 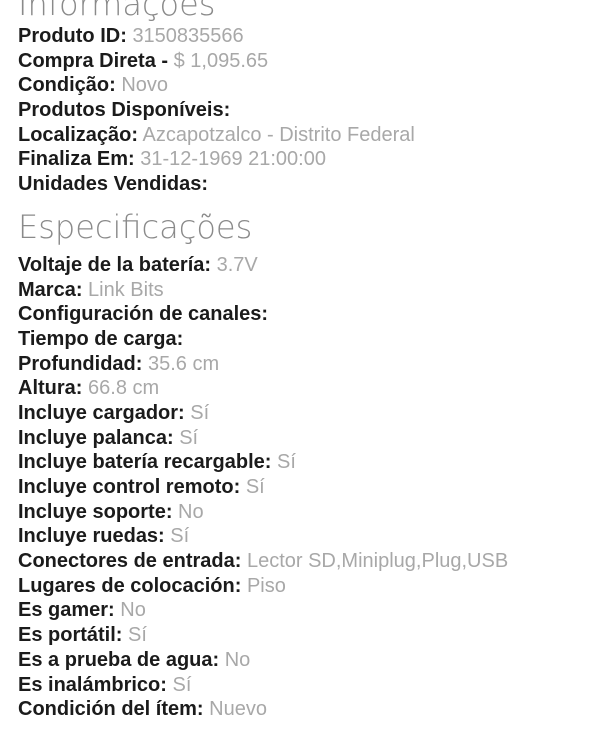 What do you see at coordinates (303, 438) in the screenshot?
I see `spec-row: Incluye palanca: Sí` at bounding box center [303, 438].